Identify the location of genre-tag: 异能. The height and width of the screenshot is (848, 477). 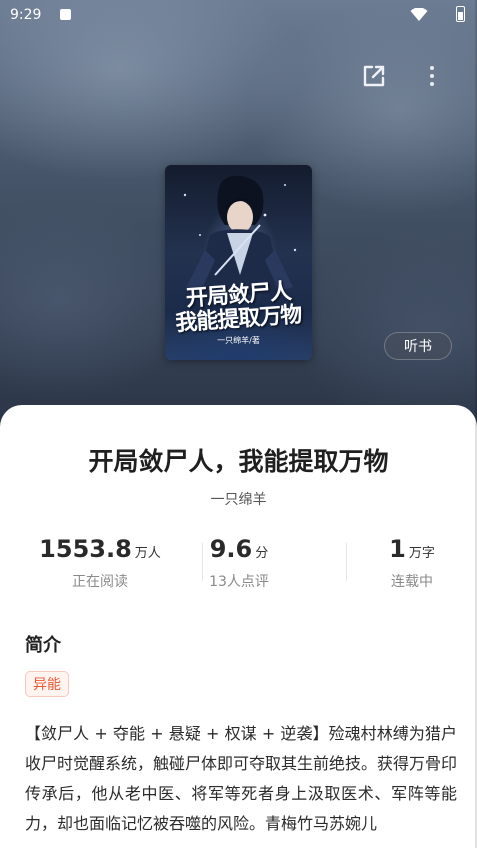
(47, 684).